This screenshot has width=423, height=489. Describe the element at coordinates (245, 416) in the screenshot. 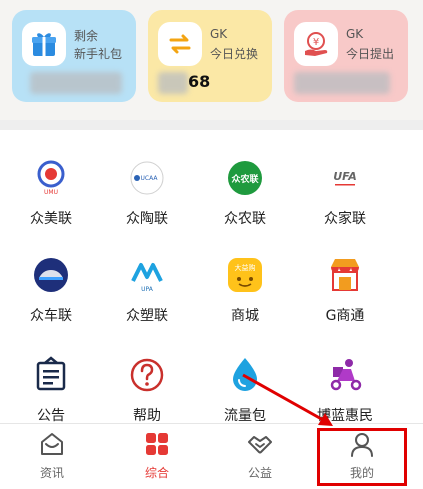

I see `grid-item-label: 流量包` at that location.